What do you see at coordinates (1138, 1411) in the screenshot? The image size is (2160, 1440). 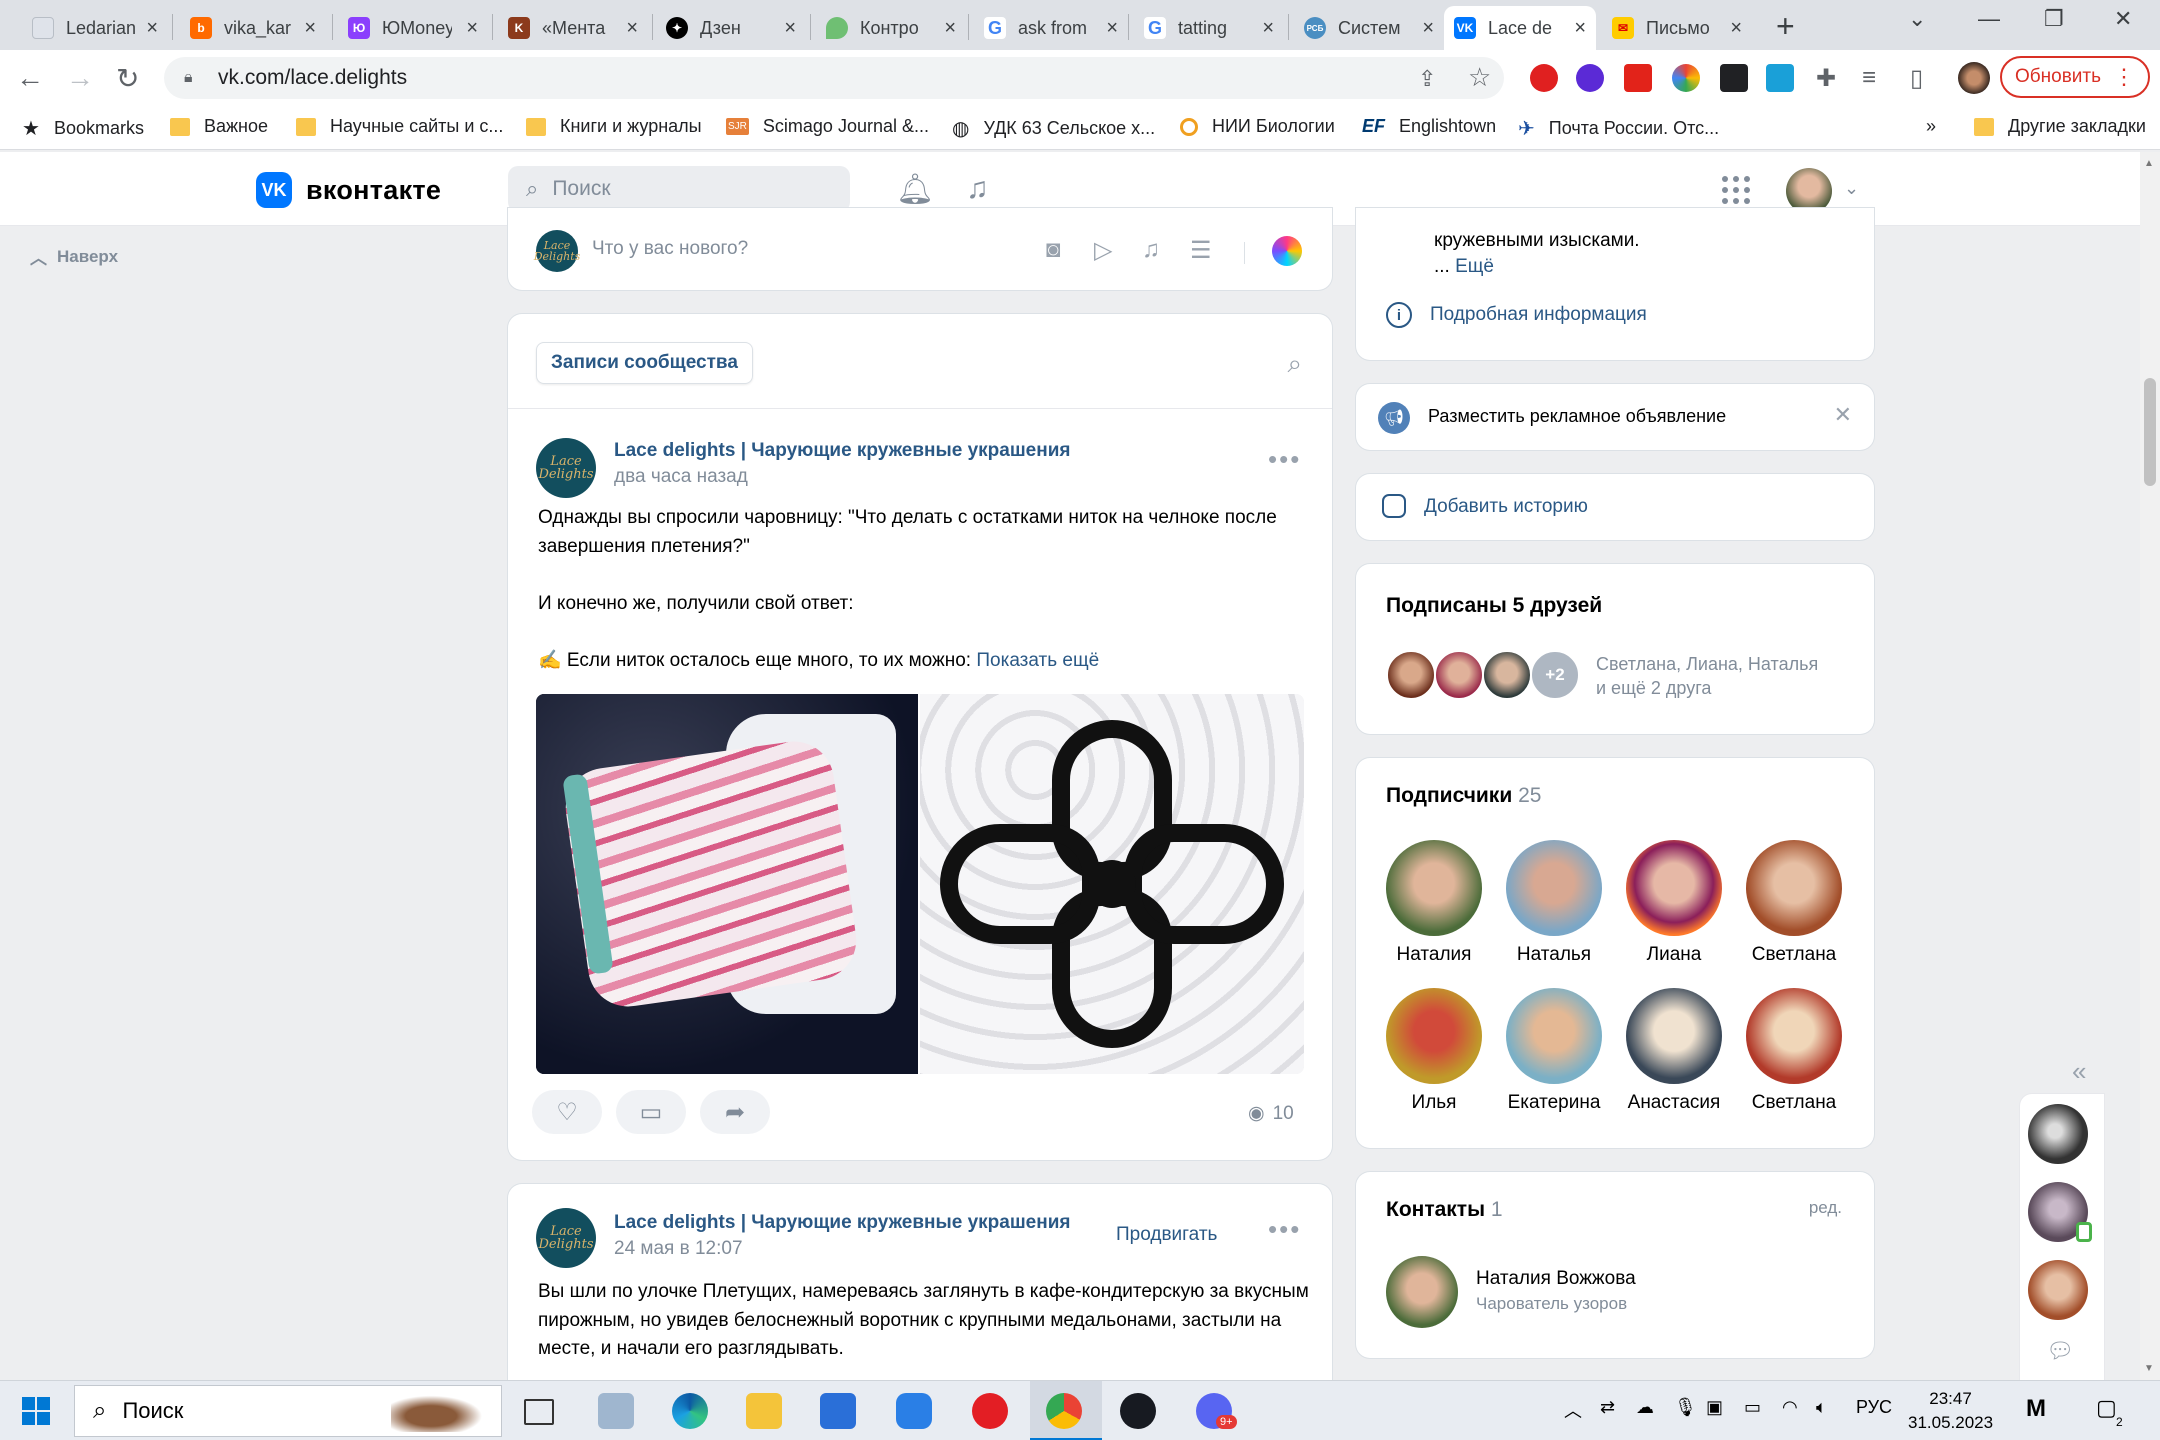 I see `steam-icon` at bounding box center [1138, 1411].